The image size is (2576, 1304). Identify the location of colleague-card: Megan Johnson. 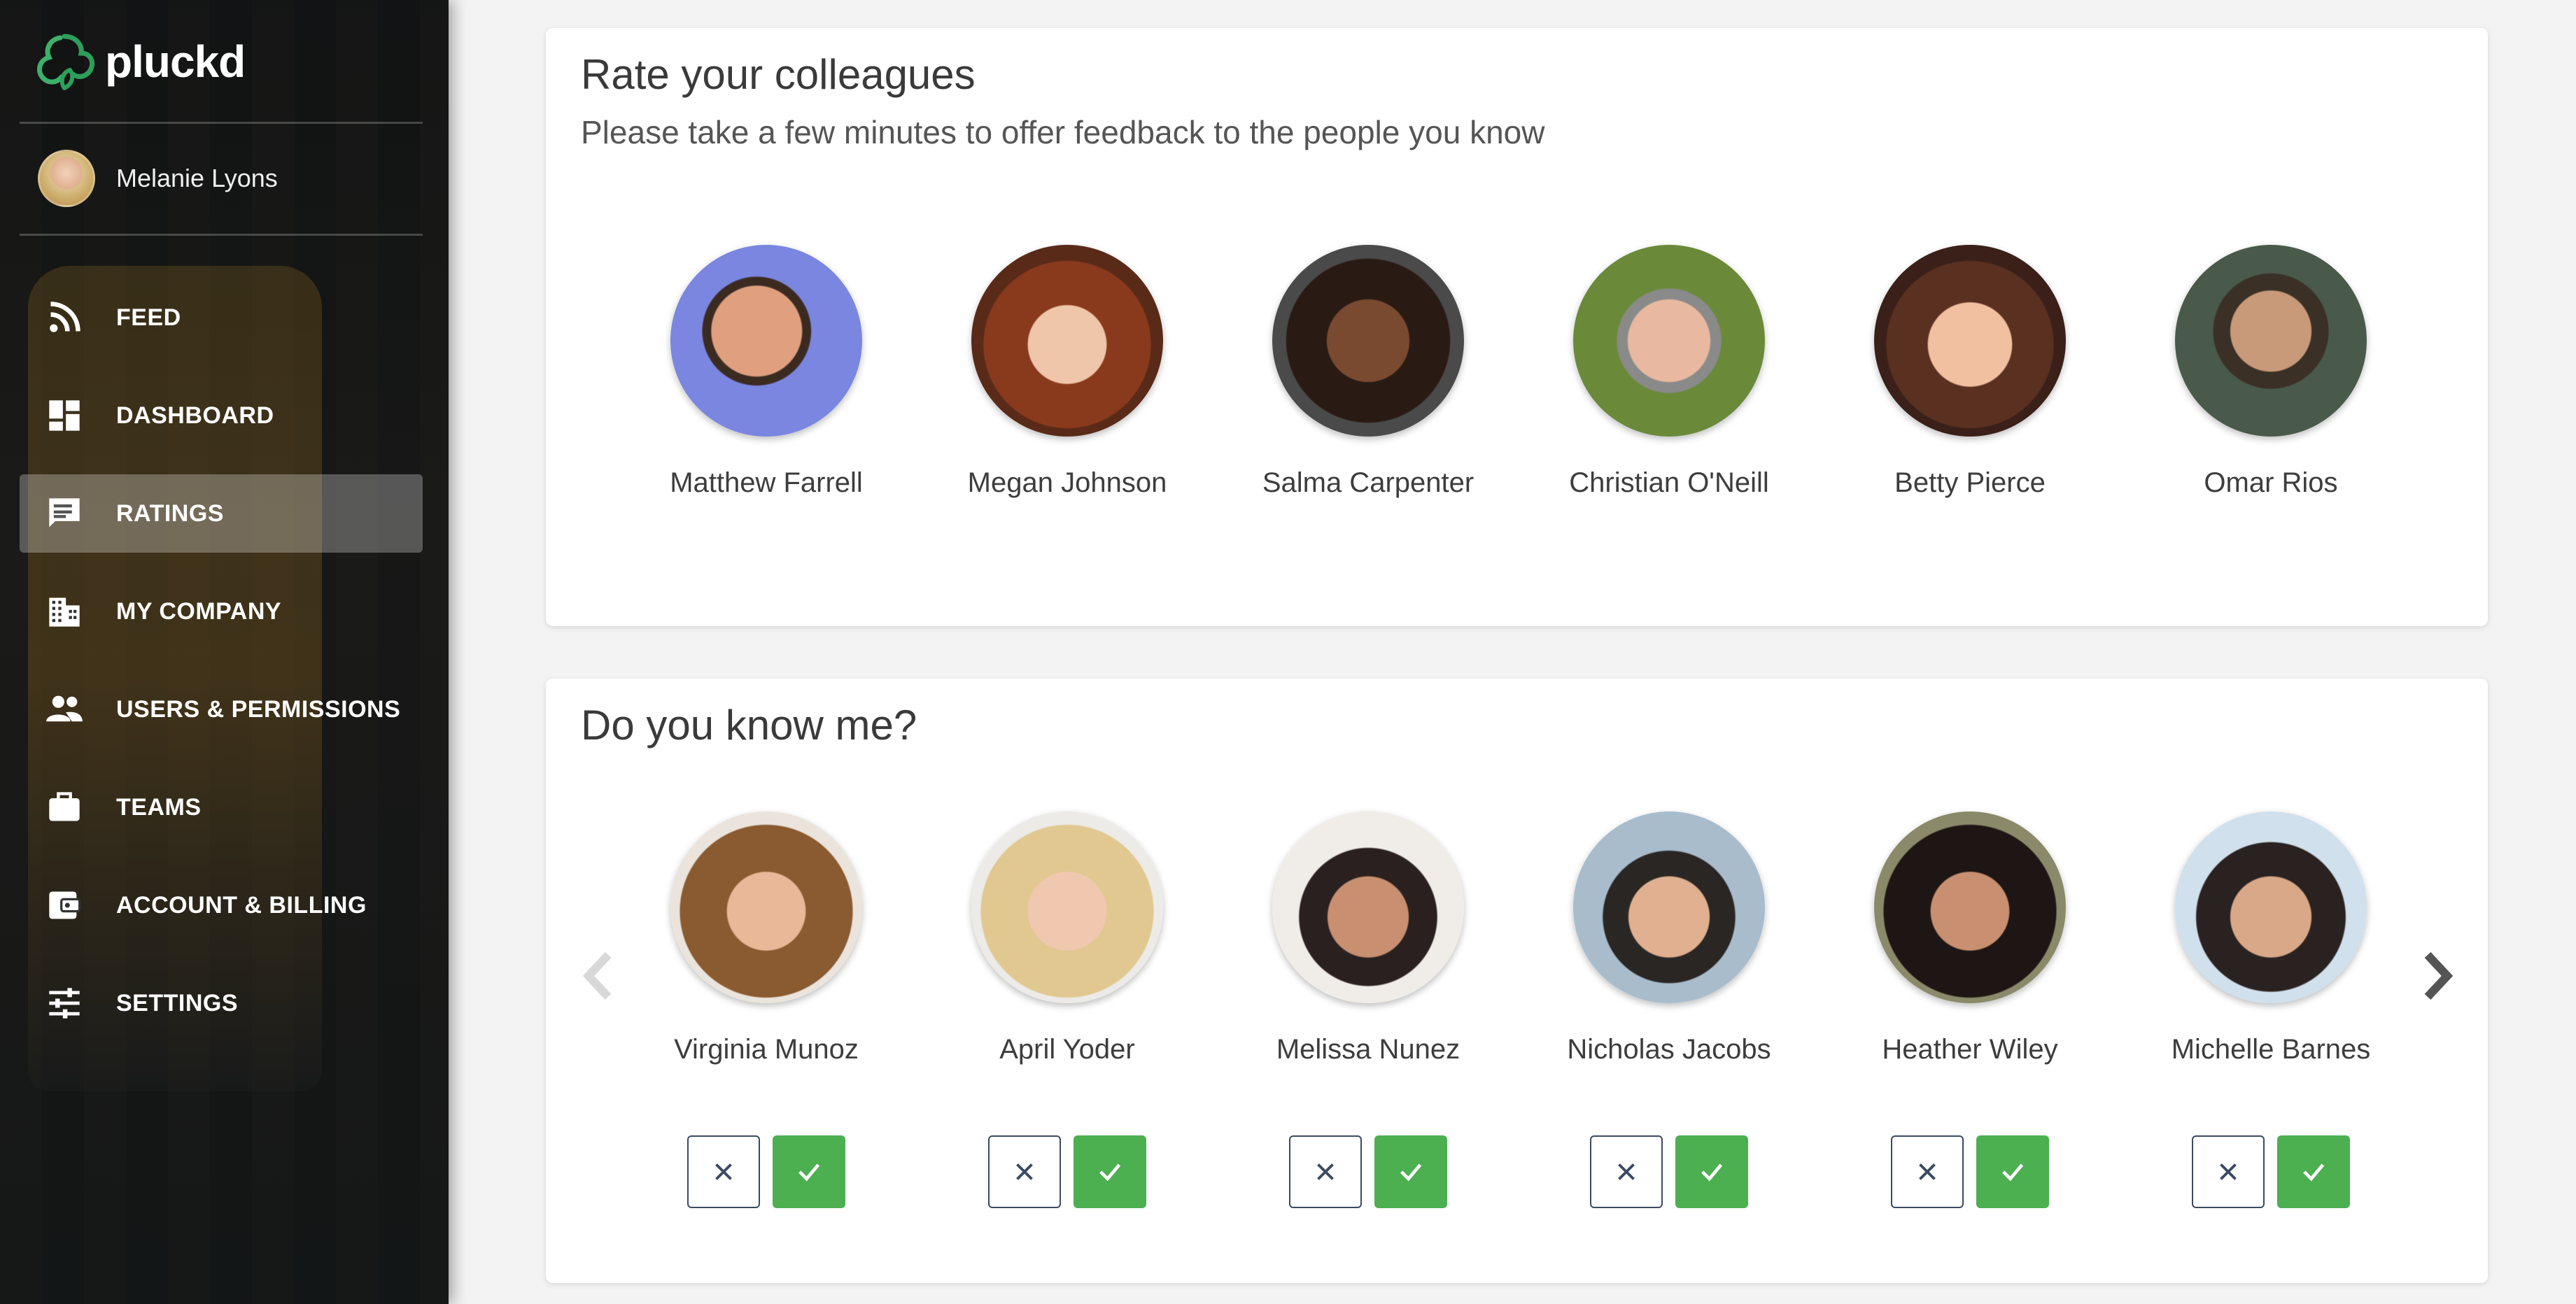
(1067, 372).